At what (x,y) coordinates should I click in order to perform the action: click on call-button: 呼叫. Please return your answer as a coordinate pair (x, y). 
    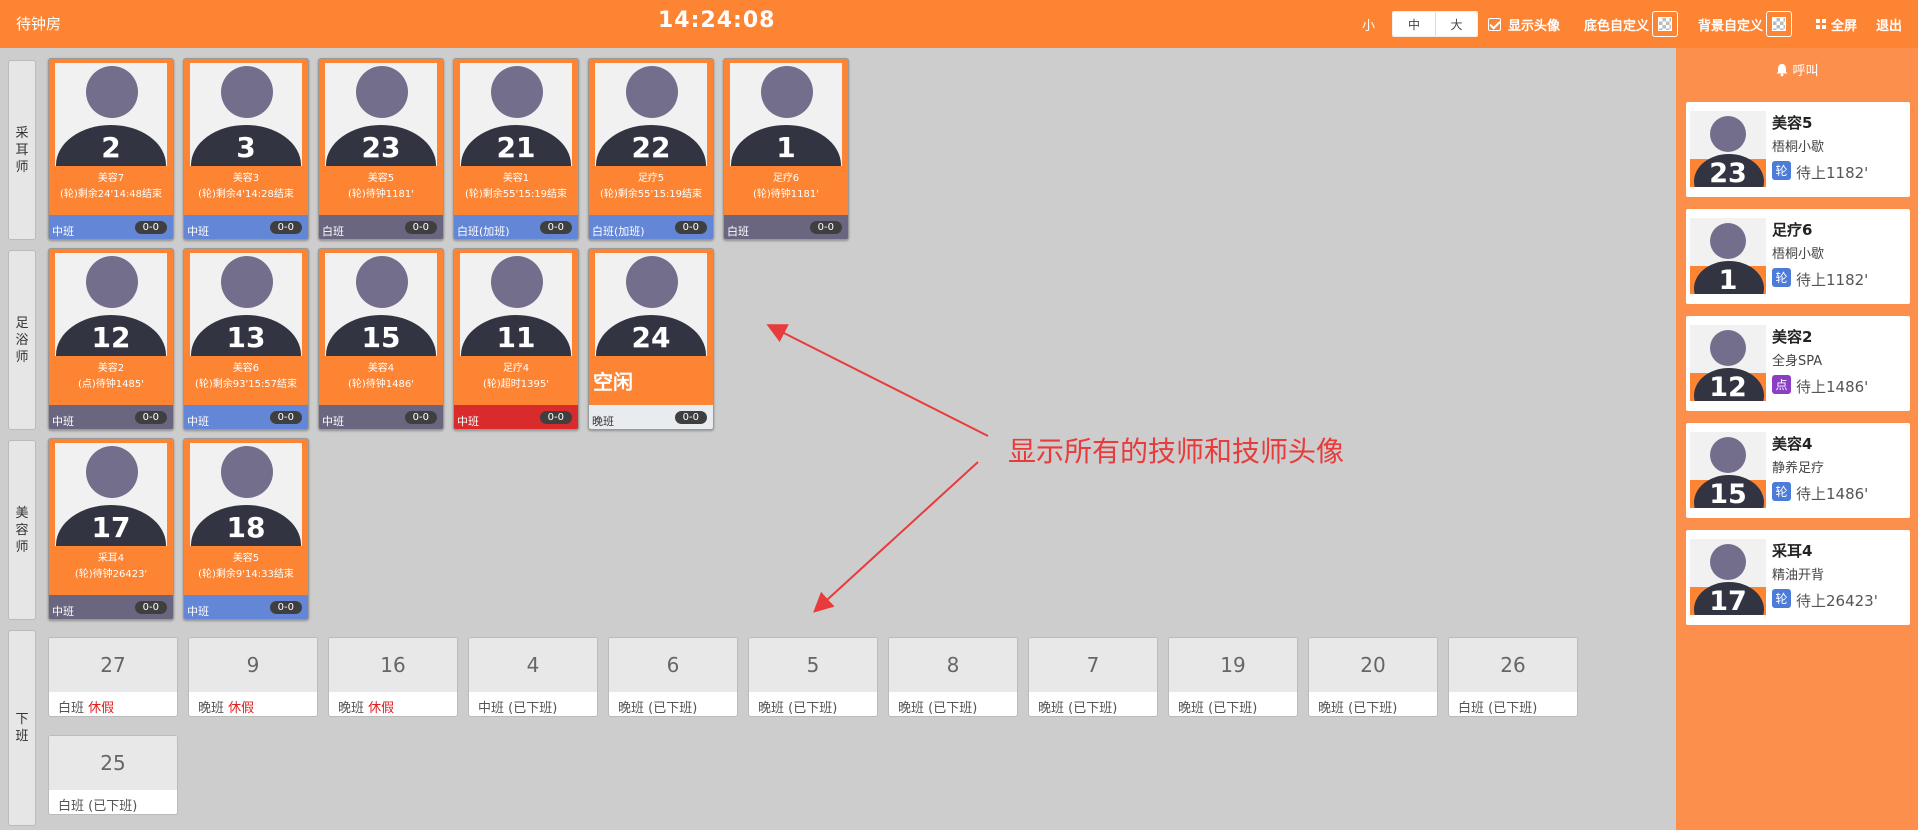
    Looking at the image, I should click on (1797, 69).